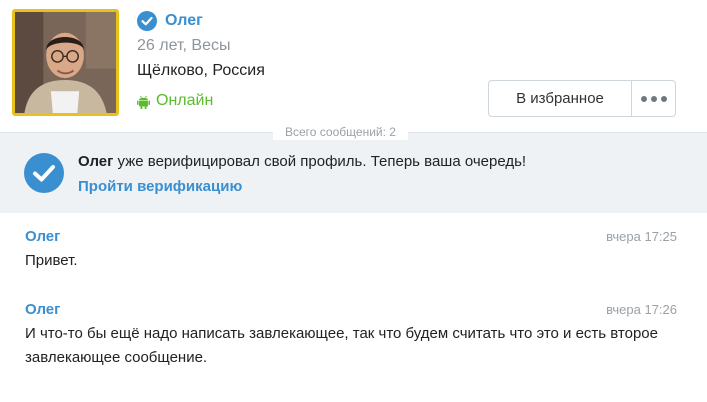  Describe the element at coordinates (351, 250) in the screenshot. I see `message-item: Олег вчера 17:25 Привет.` at that location.